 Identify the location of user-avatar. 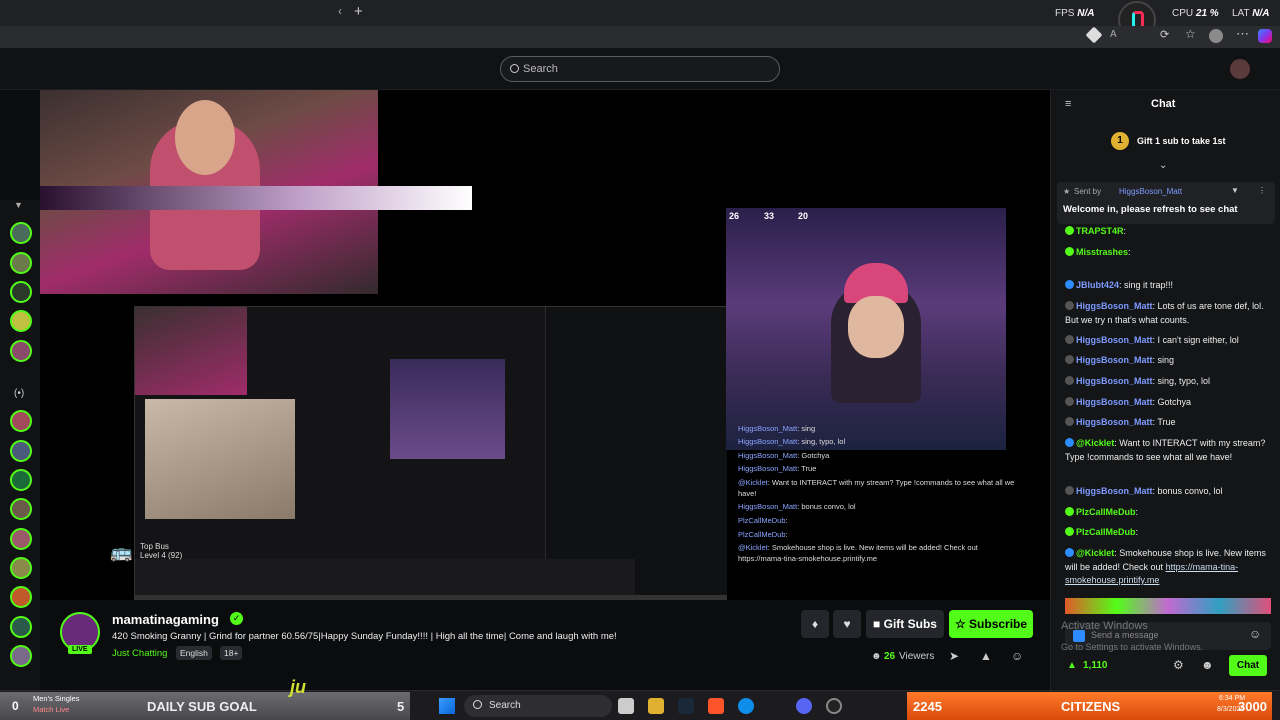
(1240, 69).